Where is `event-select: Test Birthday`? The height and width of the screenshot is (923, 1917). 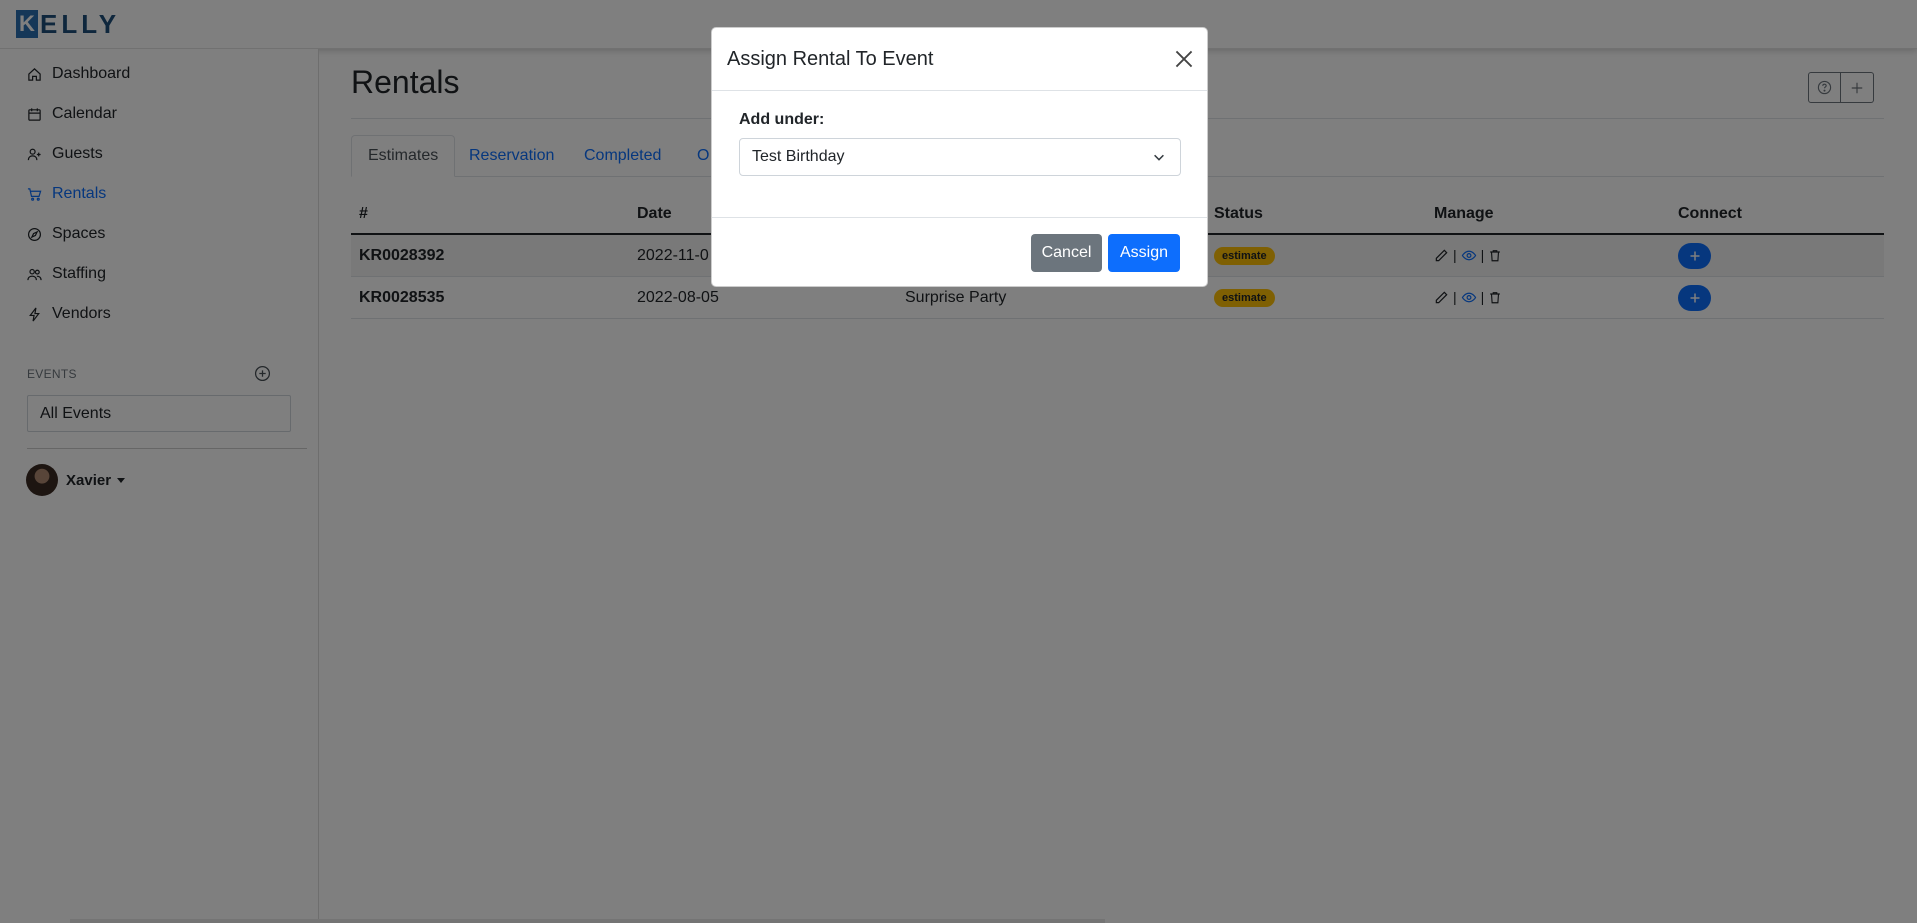 event-select: Test Birthday is located at coordinates (960, 157).